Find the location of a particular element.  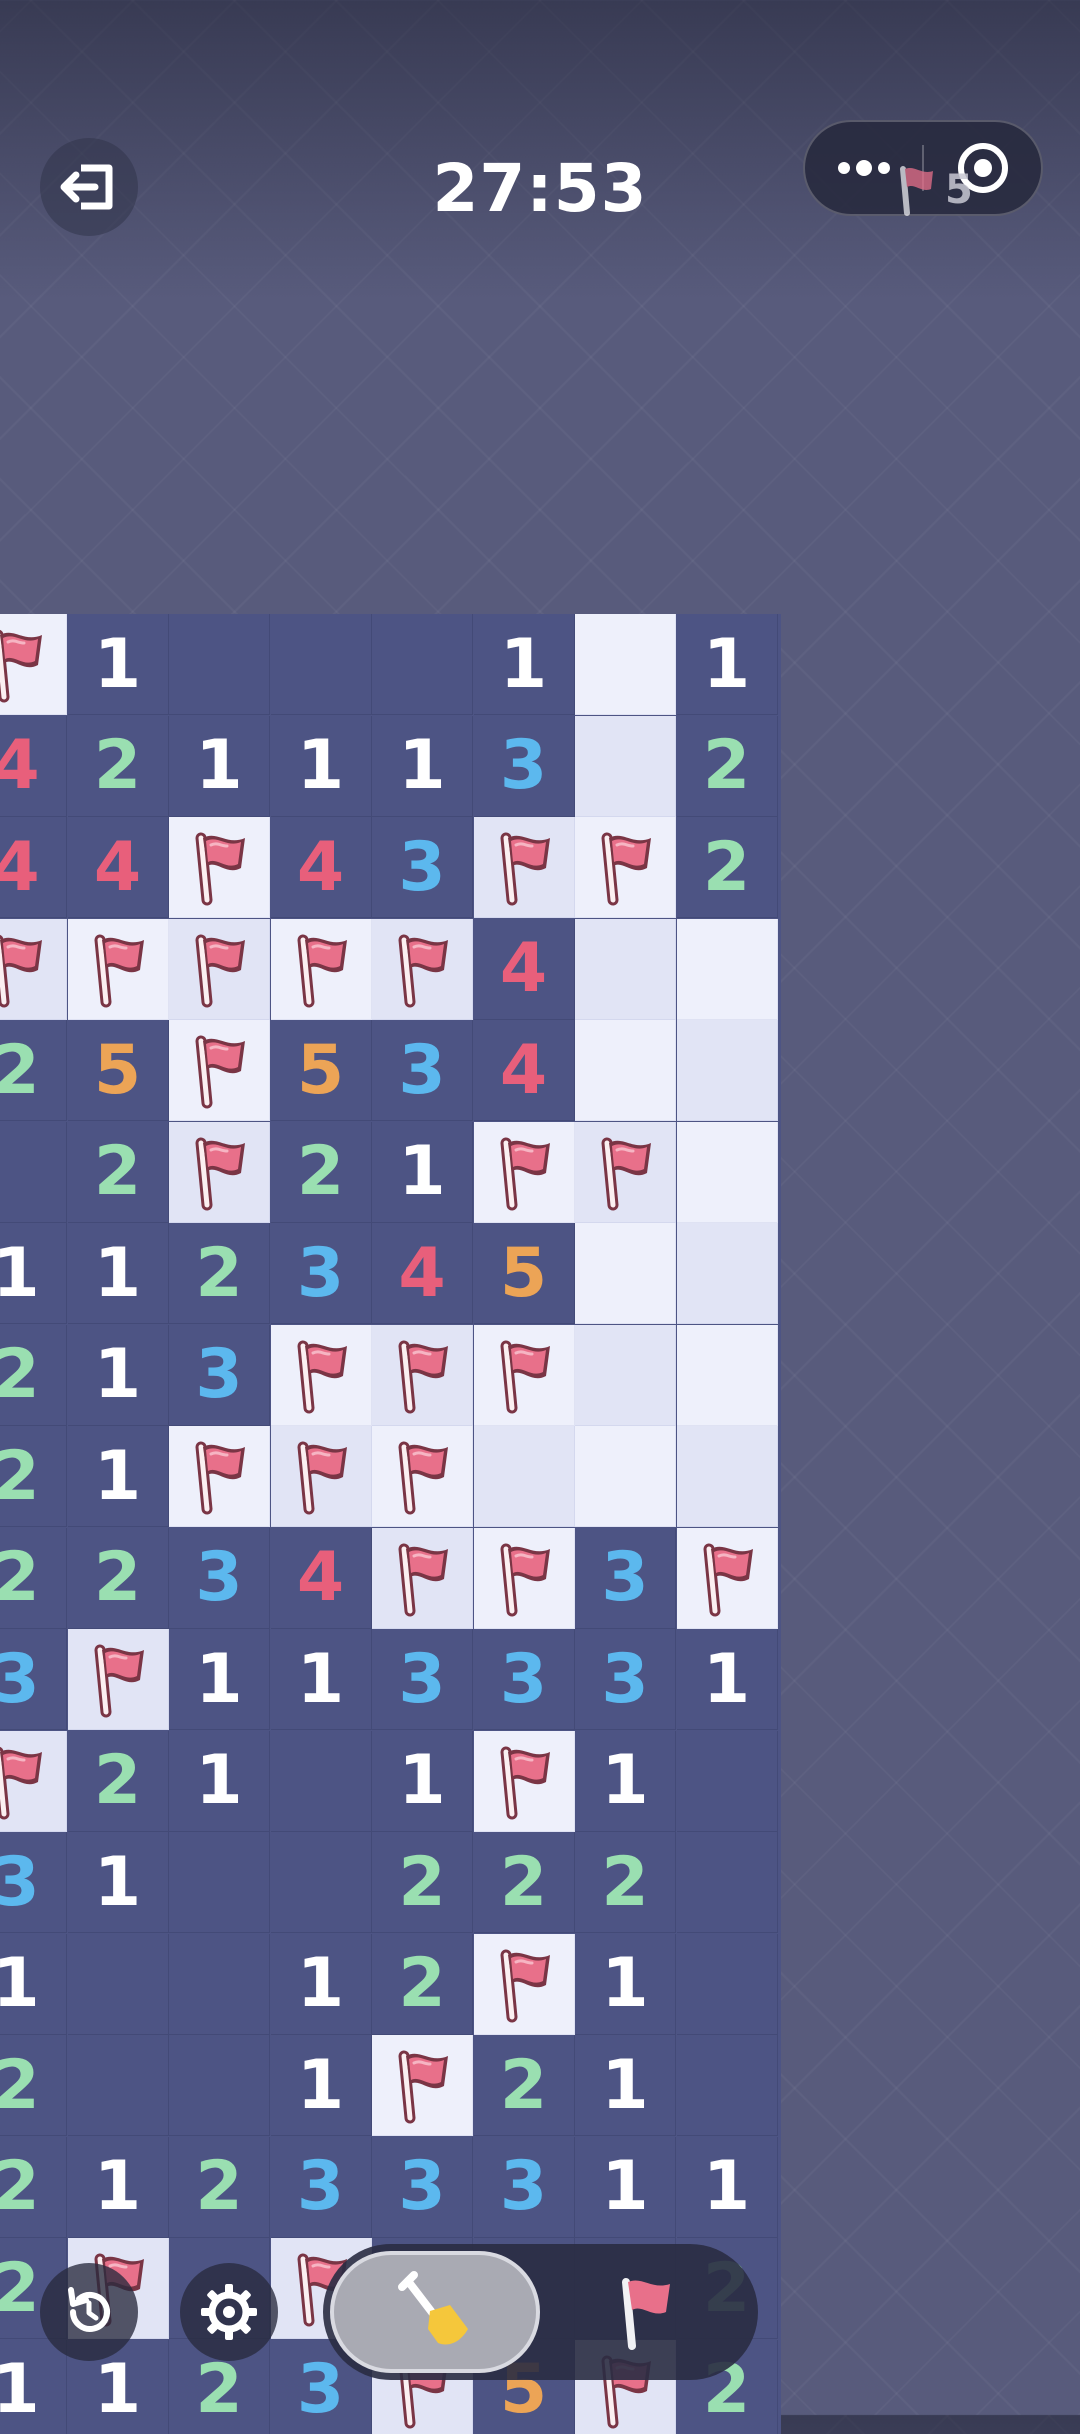

undo-button is located at coordinates (89, 2312).